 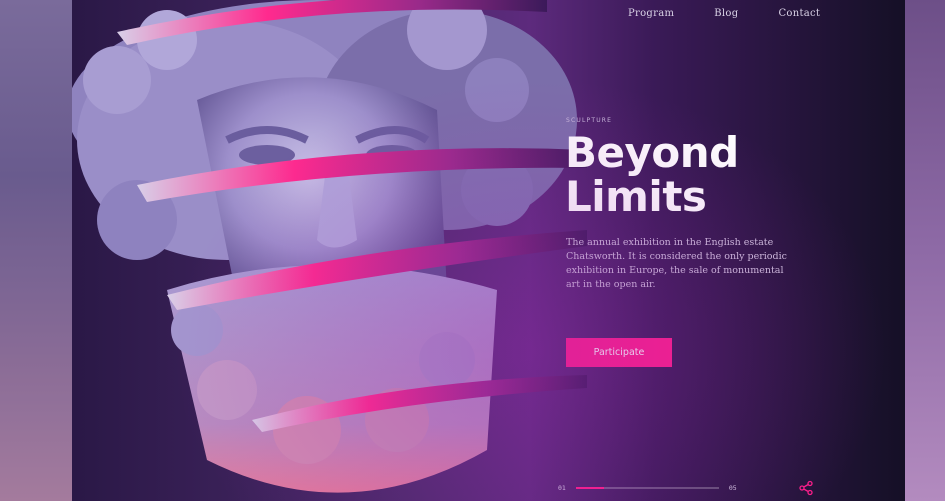 I want to click on slide-pager: 01 05, so click(x=647, y=488).